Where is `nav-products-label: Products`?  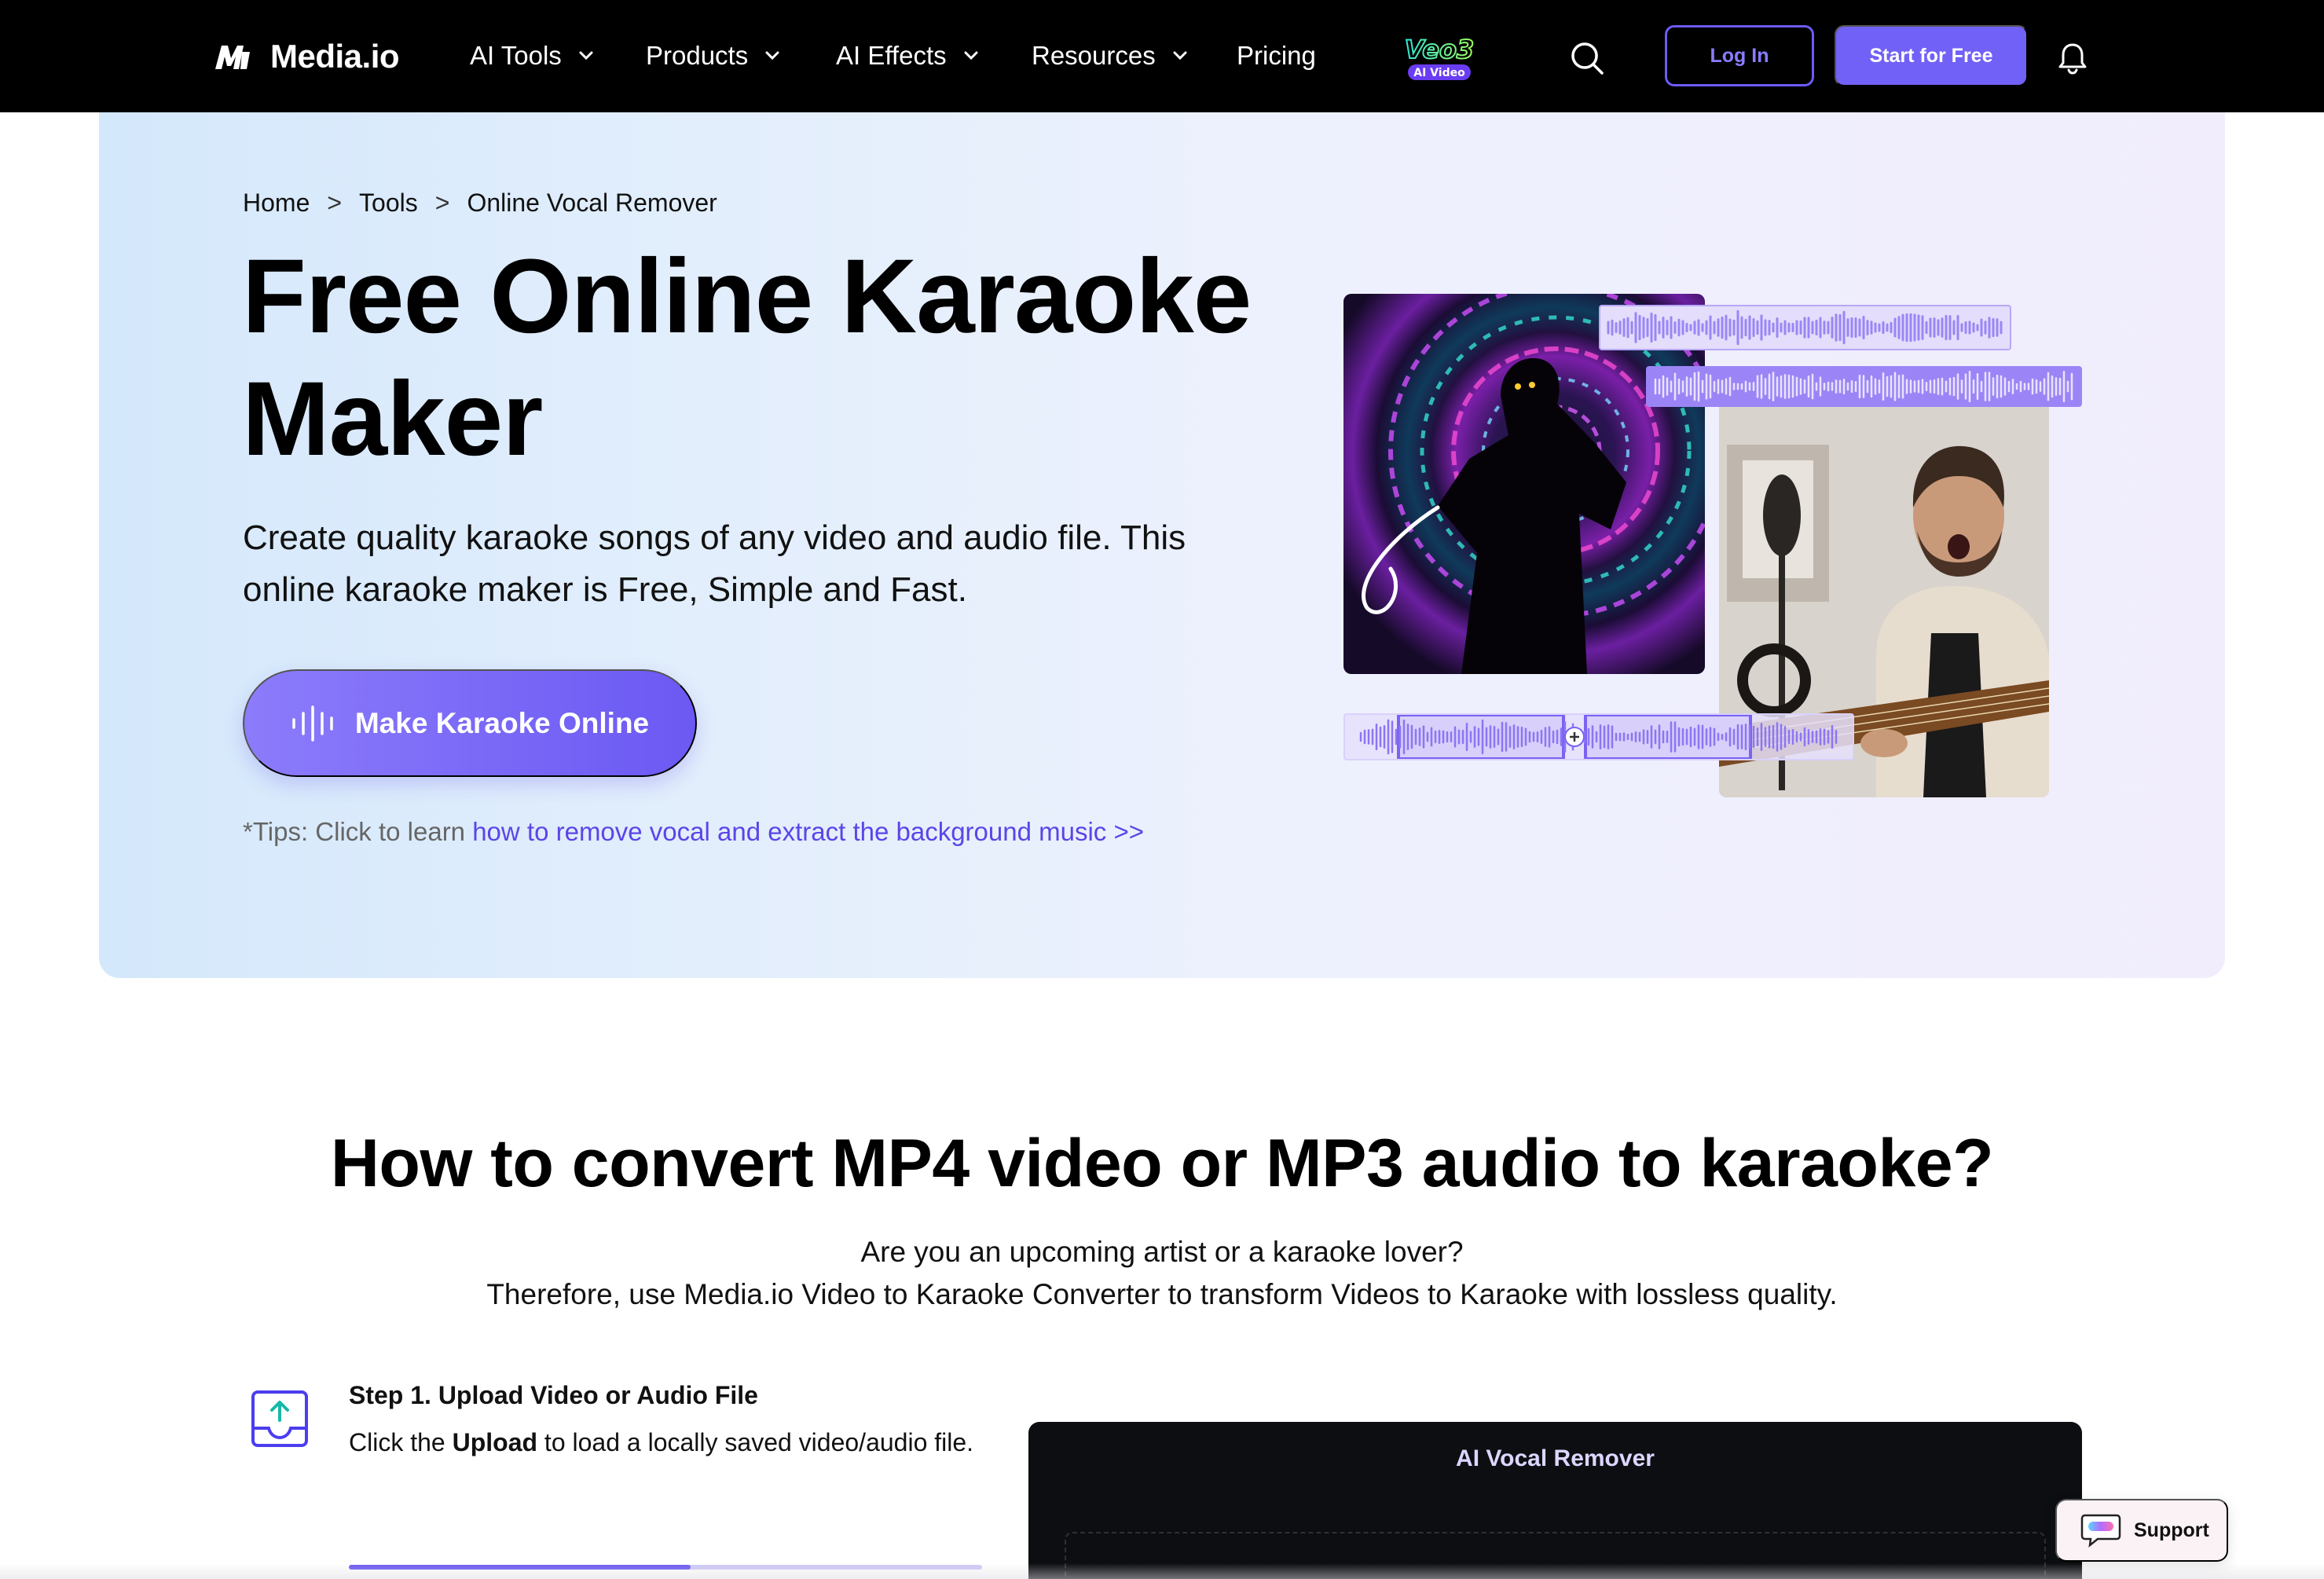 nav-products-label: Products is located at coordinates (697, 55).